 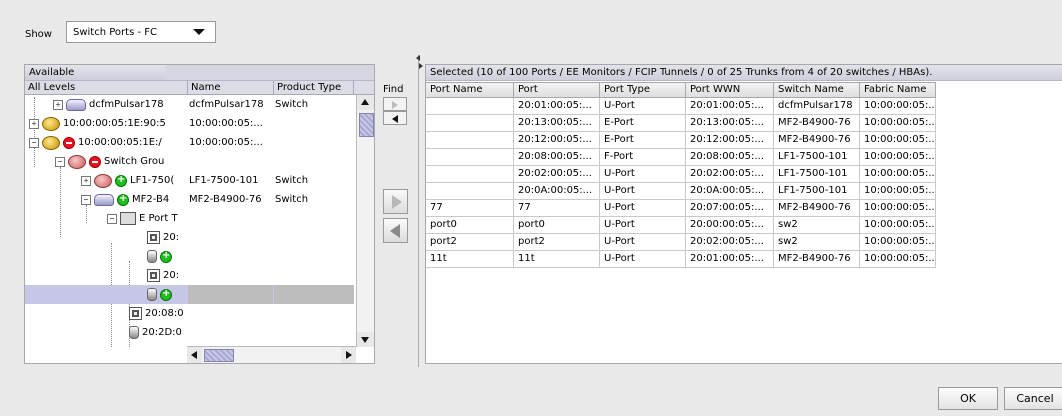 What do you see at coordinates (395, 104) in the screenshot?
I see `find-next-button` at bounding box center [395, 104].